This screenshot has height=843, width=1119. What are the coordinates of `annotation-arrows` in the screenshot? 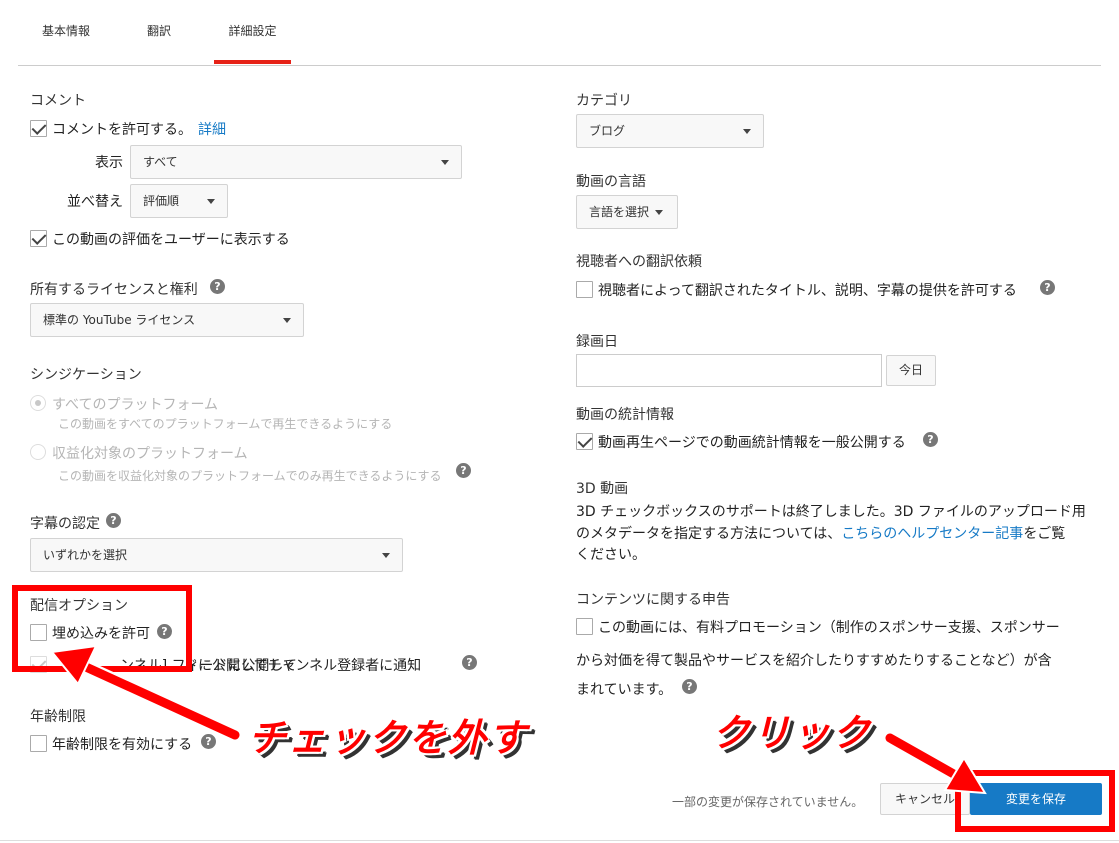 It's located at (518, 719).